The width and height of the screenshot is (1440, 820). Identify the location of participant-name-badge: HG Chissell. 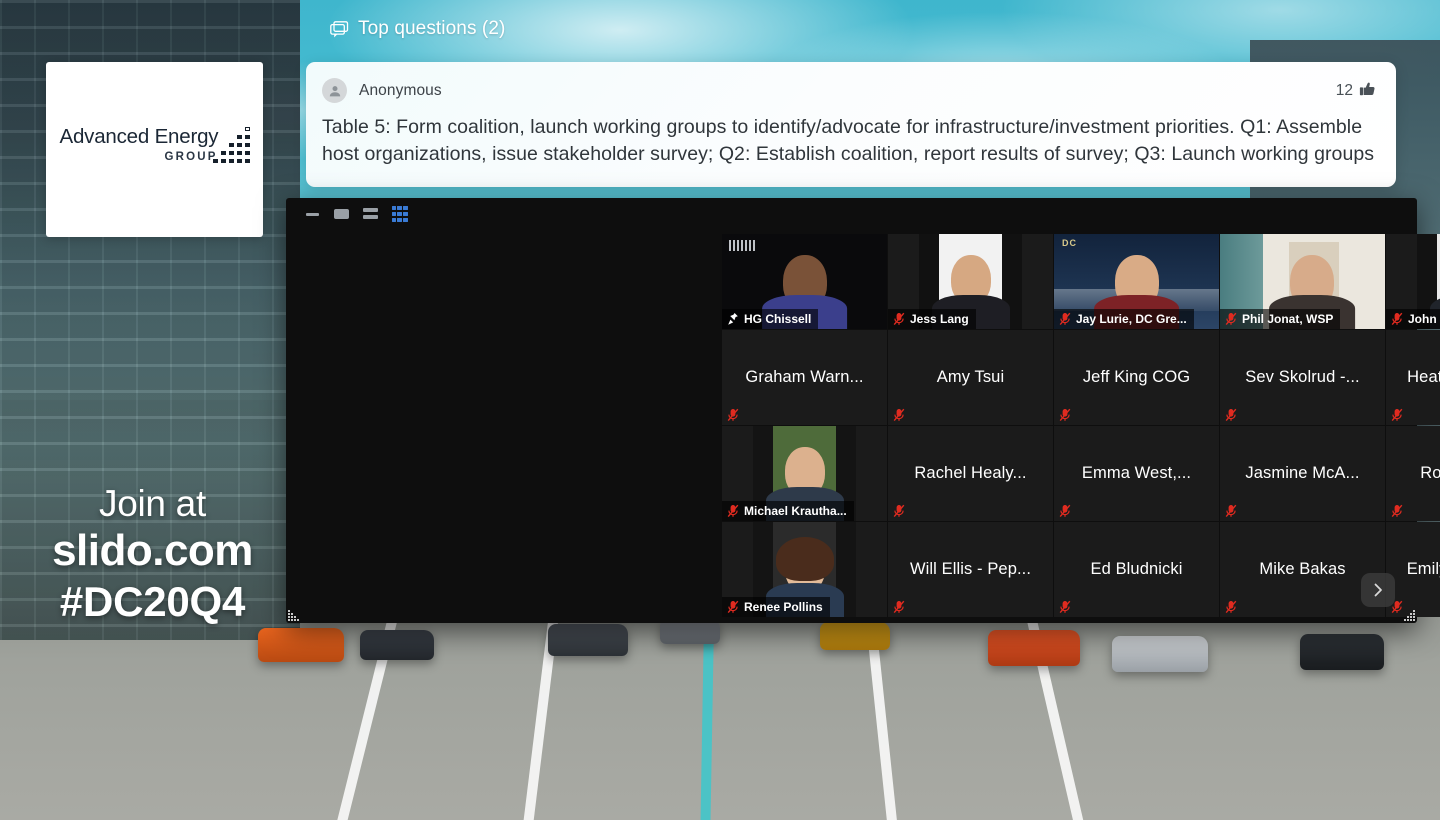
(770, 319).